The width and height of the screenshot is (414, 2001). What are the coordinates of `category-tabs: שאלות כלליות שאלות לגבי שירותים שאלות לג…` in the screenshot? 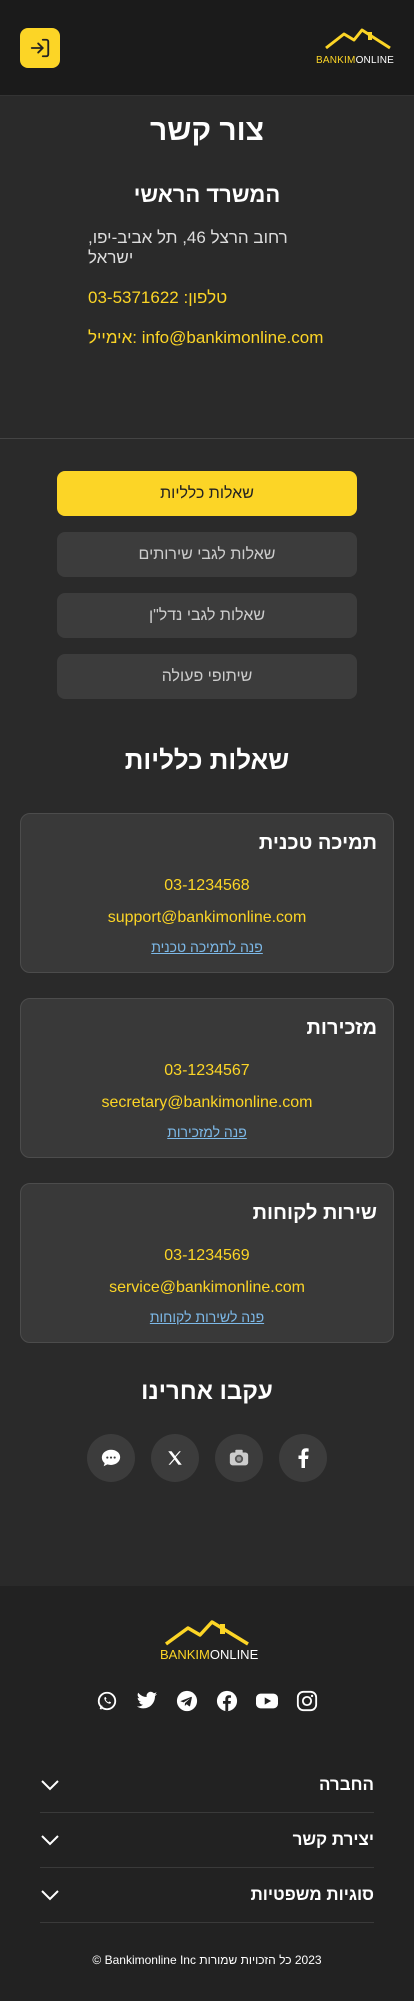 It's located at (207, 569).